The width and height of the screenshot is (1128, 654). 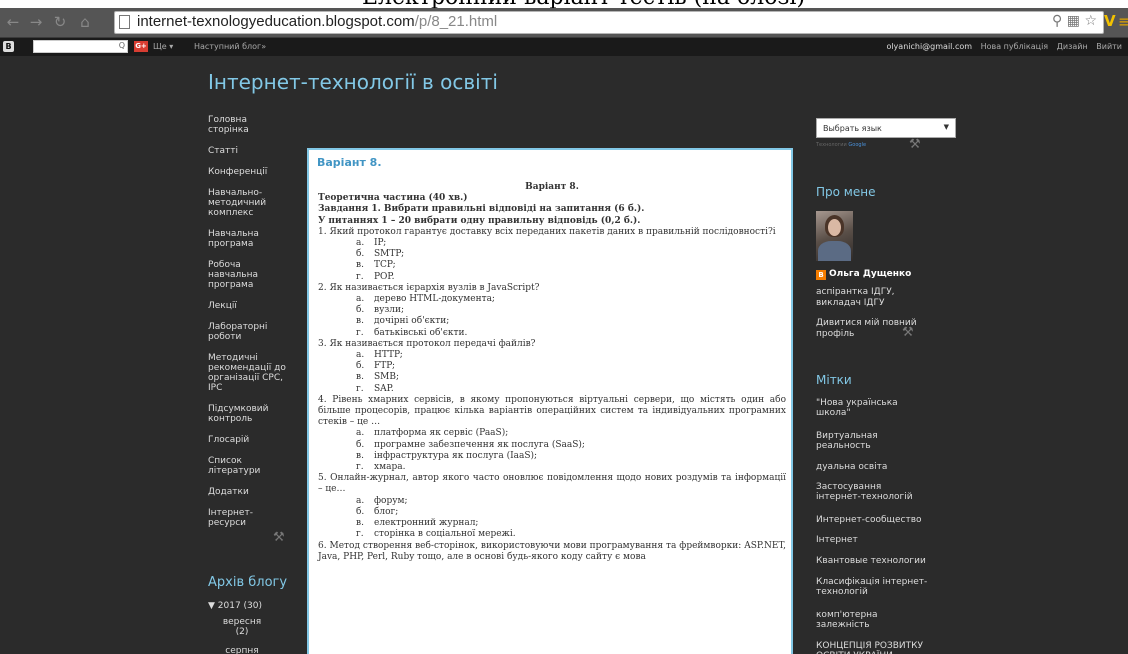 What do you see at coordinates (8, 46) in the screenshot?
I see `blogger-logo-icon: B` at bounding box center [8, 46].